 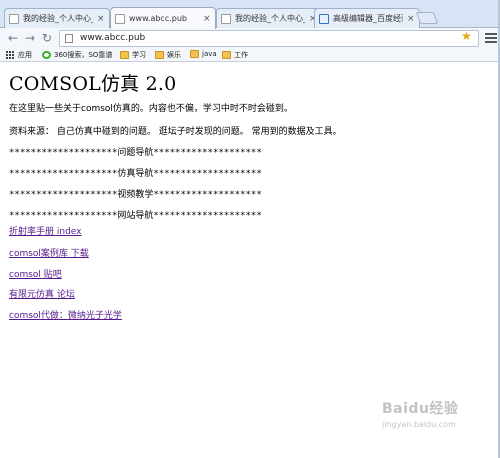 What do you see at coordinates (139, 55) in the screenshot?
I see `bookmark-label: 学习` at bounding box center [139, 55].